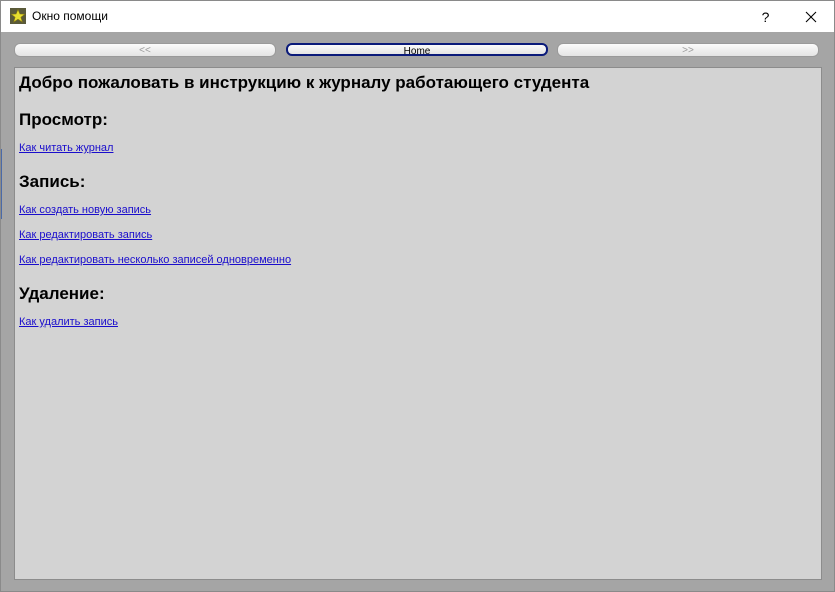  Describe the element at coordinates (417, 16) in the screenshot. I see `title-bar: Окно помощи ?` at that location.